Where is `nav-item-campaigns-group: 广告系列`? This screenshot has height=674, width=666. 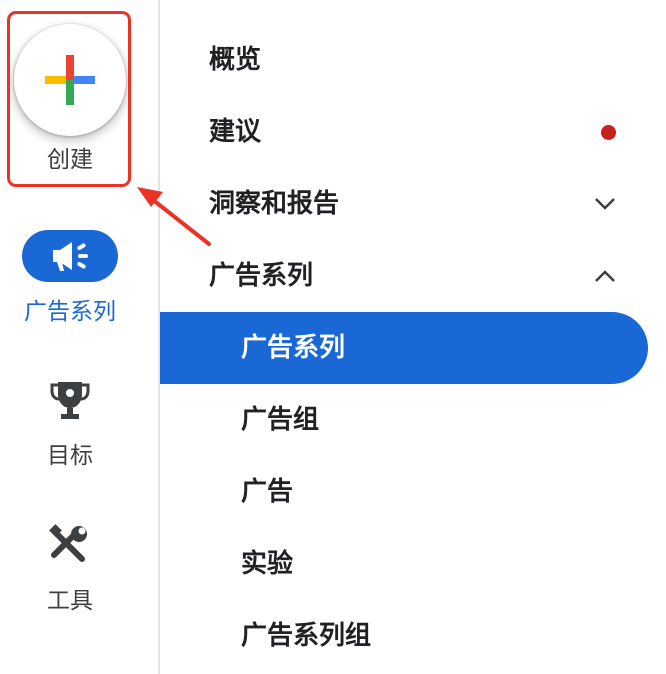 nav-item-campaigns-group: 广告系列 is located at coordinates (404, 276).